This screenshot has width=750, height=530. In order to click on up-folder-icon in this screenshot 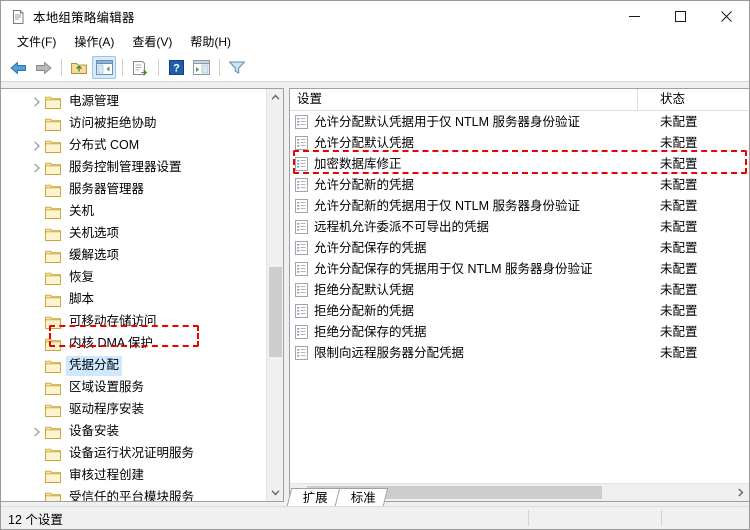, I will do `click(79, 67)`.